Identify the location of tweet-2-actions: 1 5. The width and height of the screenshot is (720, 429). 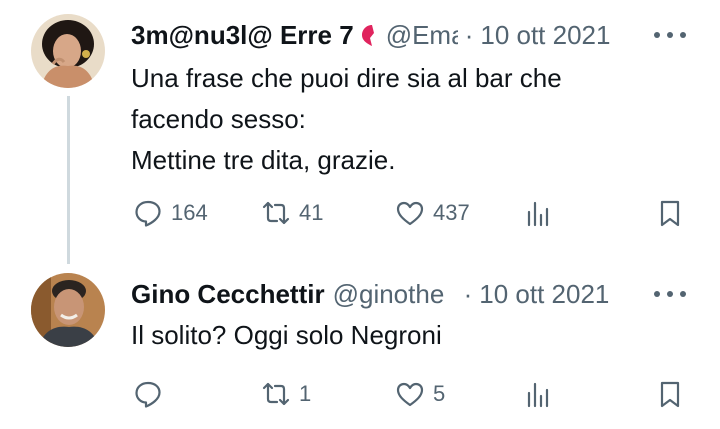
(411, 394).